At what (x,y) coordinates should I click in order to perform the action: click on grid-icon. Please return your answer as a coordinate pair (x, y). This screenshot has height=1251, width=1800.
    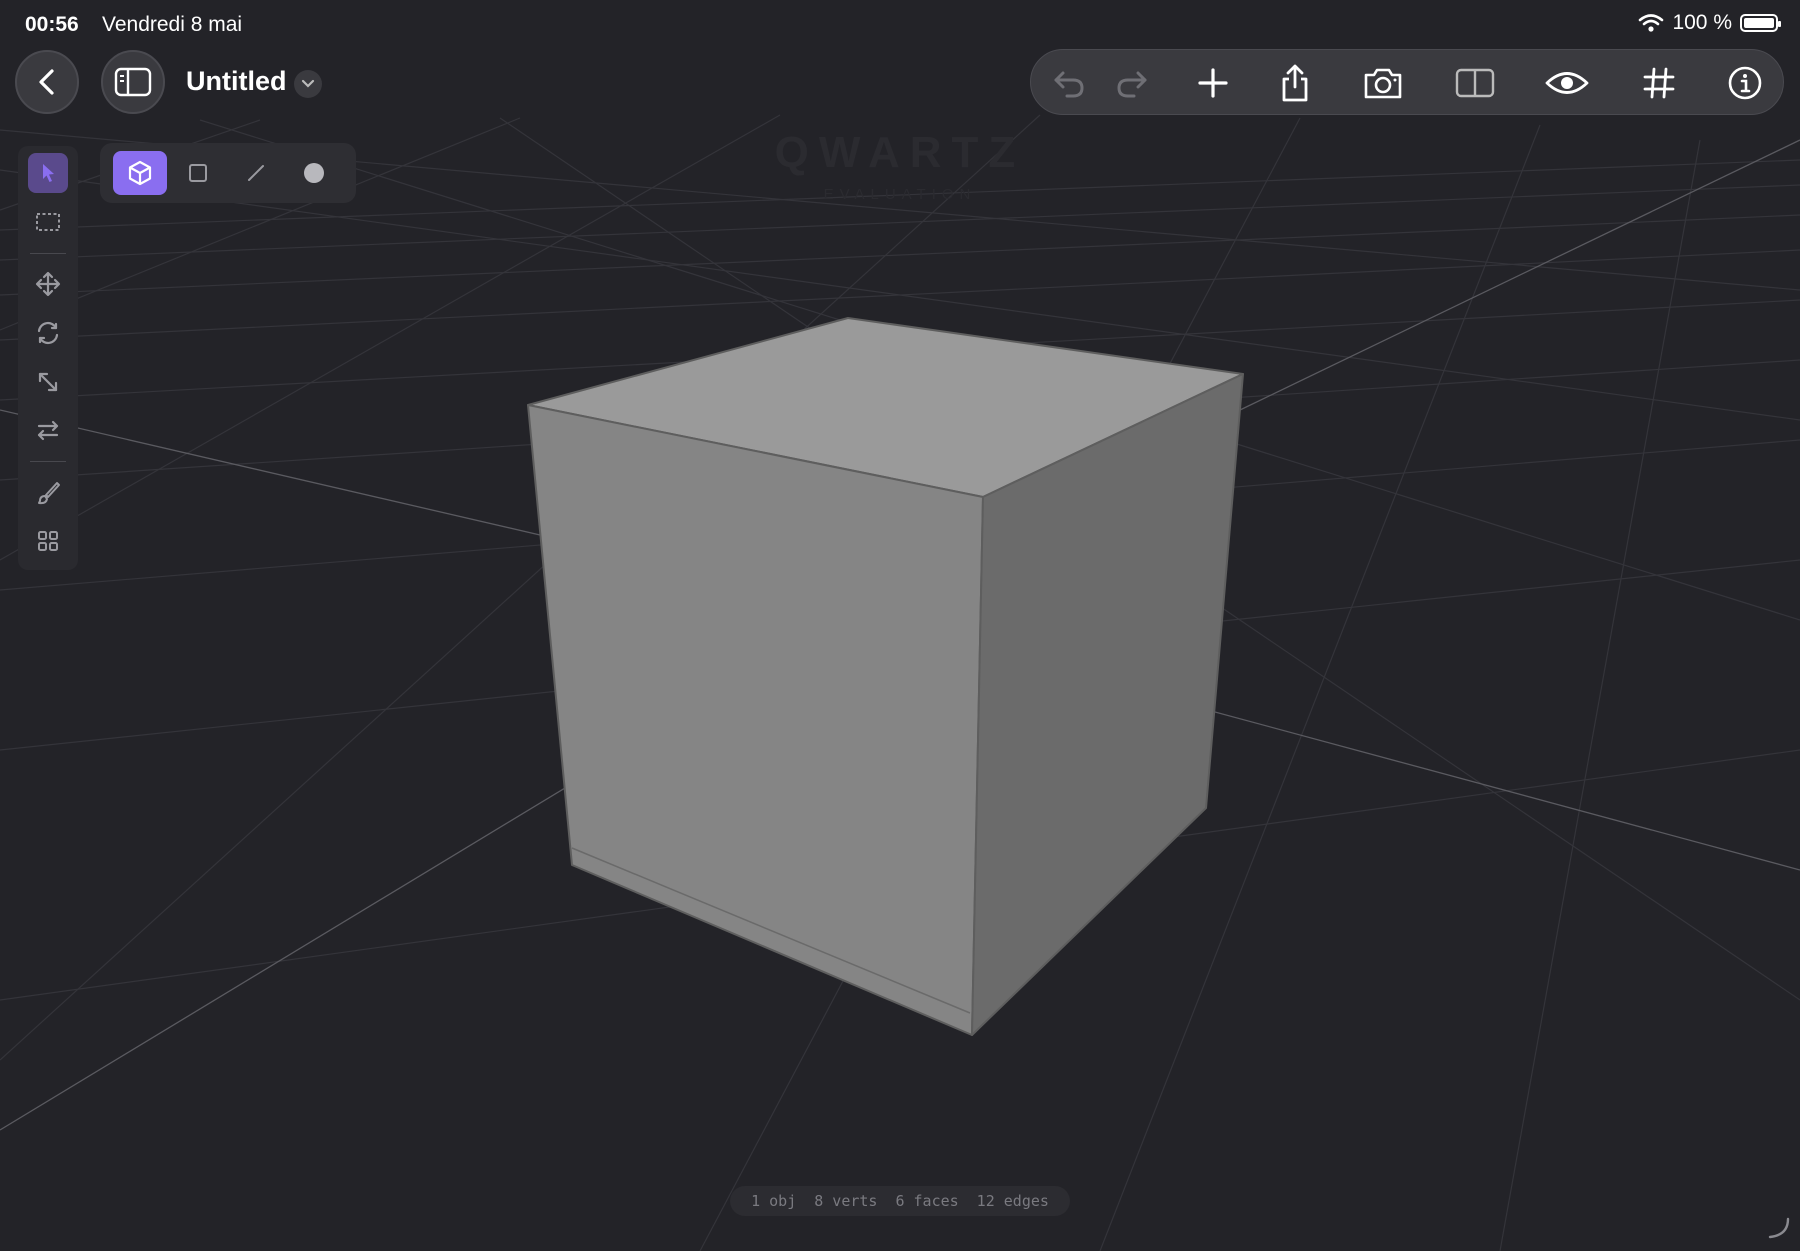
    Looking at the image, I should click on (1659, 83).